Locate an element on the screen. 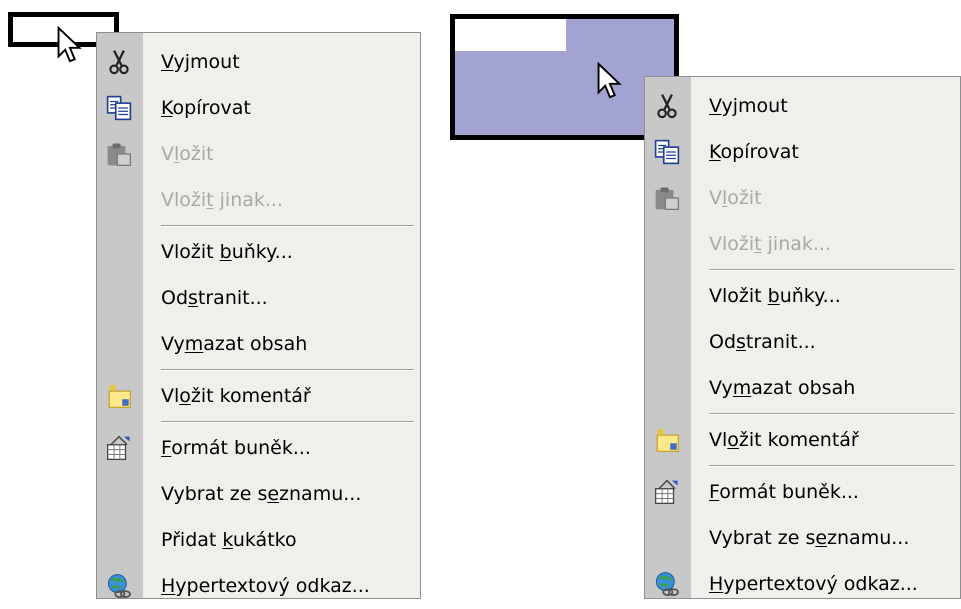 This screenshot has height=609, width=961. menu-item-pridat-kukatko: Přidat kukátko is located at coordinates (258, 540).